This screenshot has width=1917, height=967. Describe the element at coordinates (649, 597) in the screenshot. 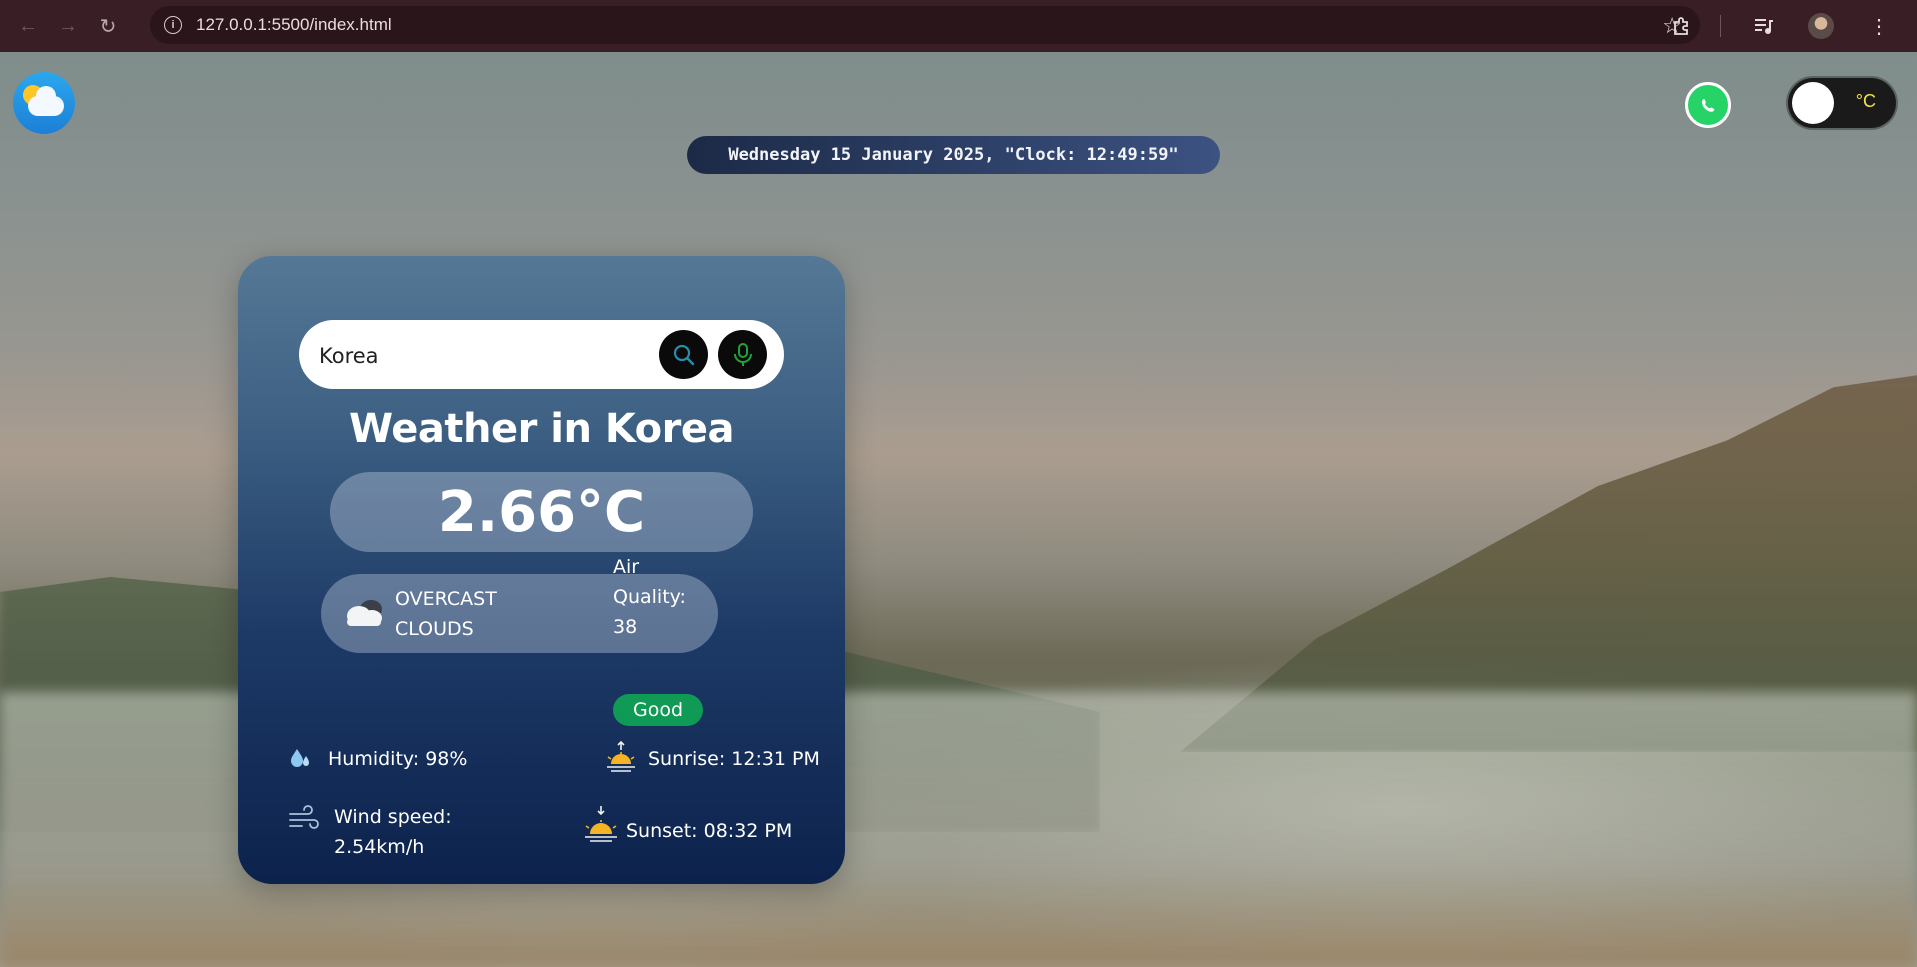

I see `air-quality-label: Air Quality: 38` at that location.